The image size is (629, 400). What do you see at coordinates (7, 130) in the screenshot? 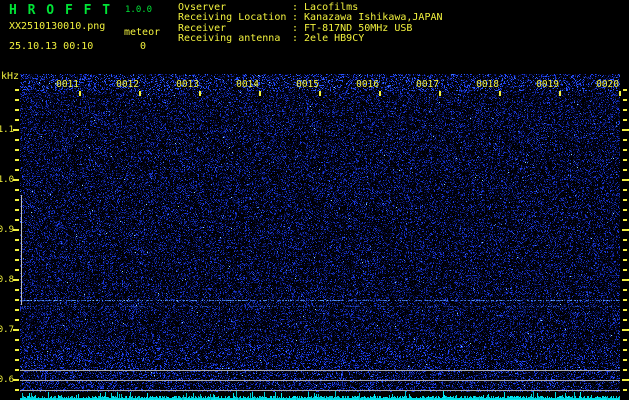
I see `freq-axis-label: 1.1` at bounding box center [7, 130].